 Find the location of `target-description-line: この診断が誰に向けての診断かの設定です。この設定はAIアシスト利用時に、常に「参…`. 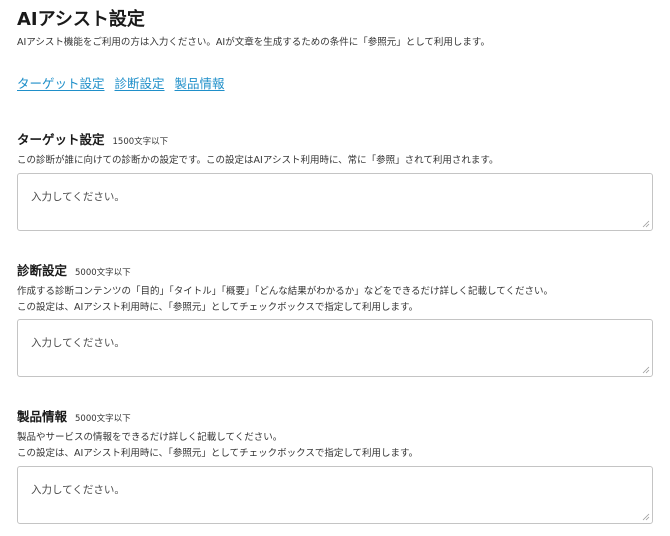

target-description-line: この診断が誰に向けての診断かの設定です。この設定はAIアシスト利用時に、常に「参… is located at coordinates (258, 160).